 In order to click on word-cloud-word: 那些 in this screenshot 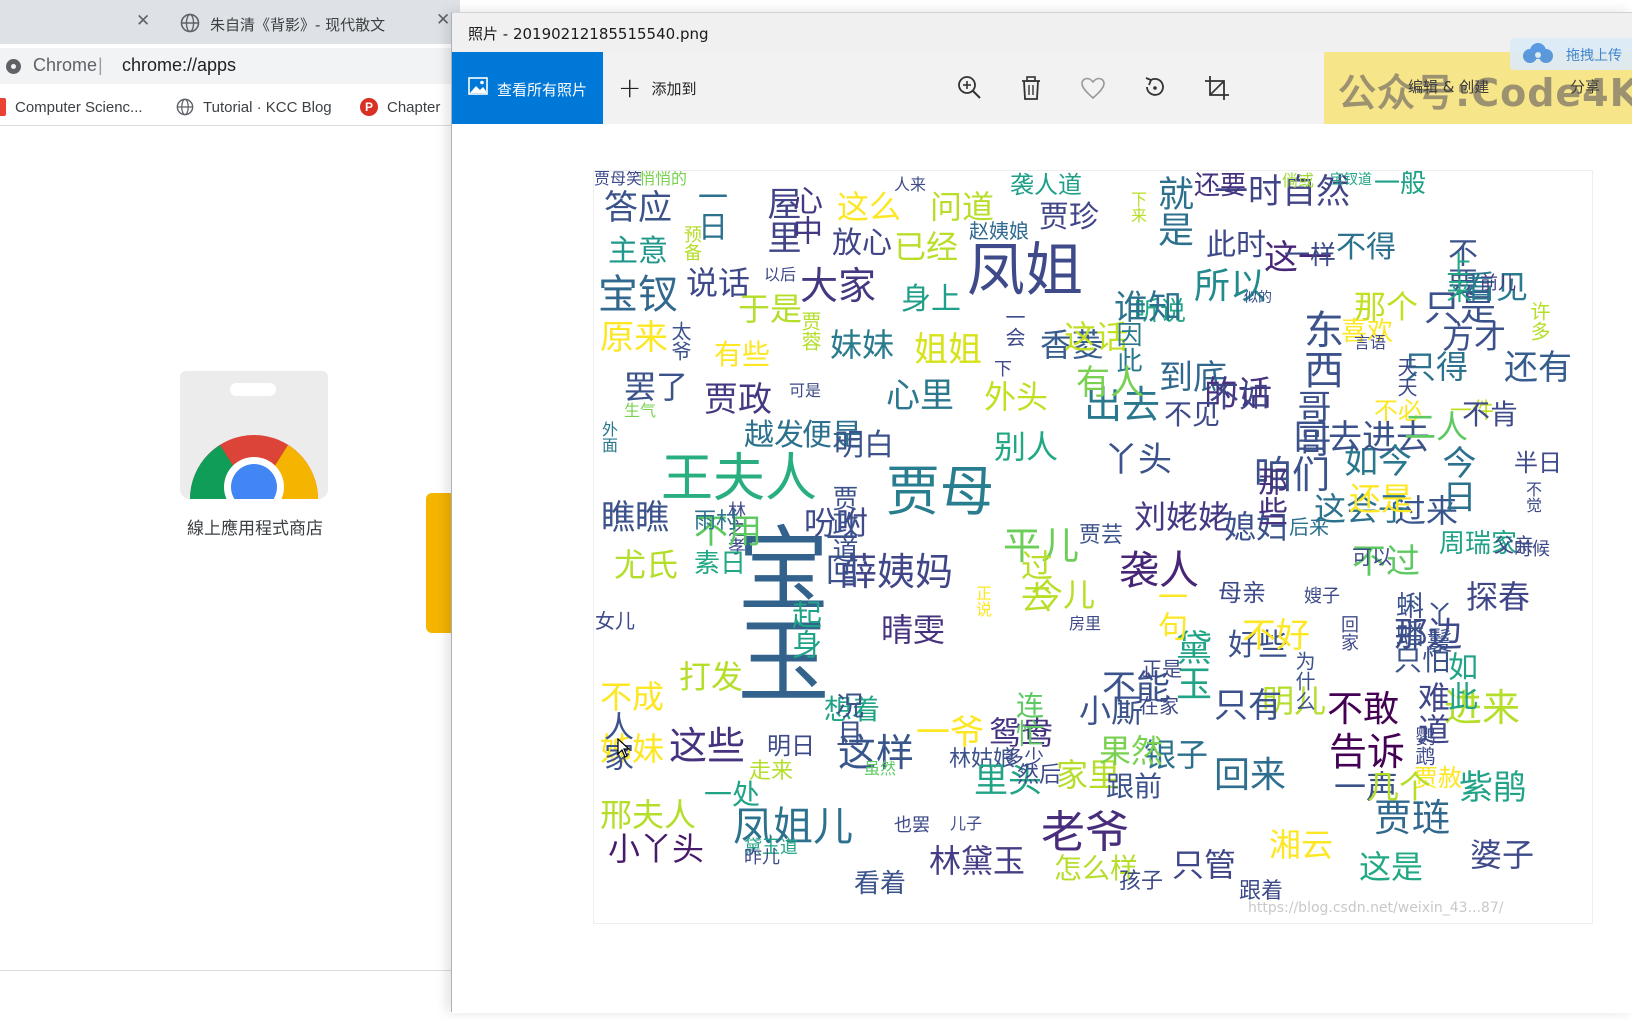, I will do `click(1269, 496)`.